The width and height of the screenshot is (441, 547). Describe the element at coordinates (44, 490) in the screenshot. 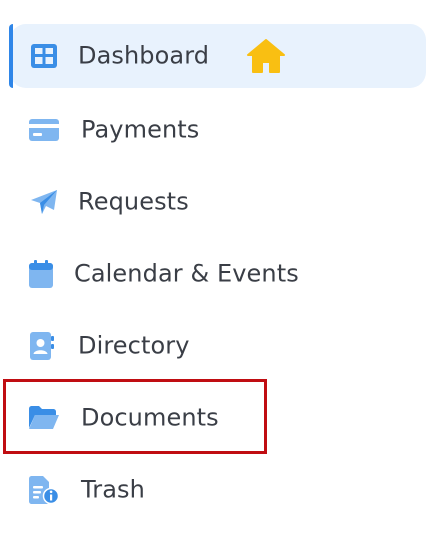

I see `document-info-icon` at that location.